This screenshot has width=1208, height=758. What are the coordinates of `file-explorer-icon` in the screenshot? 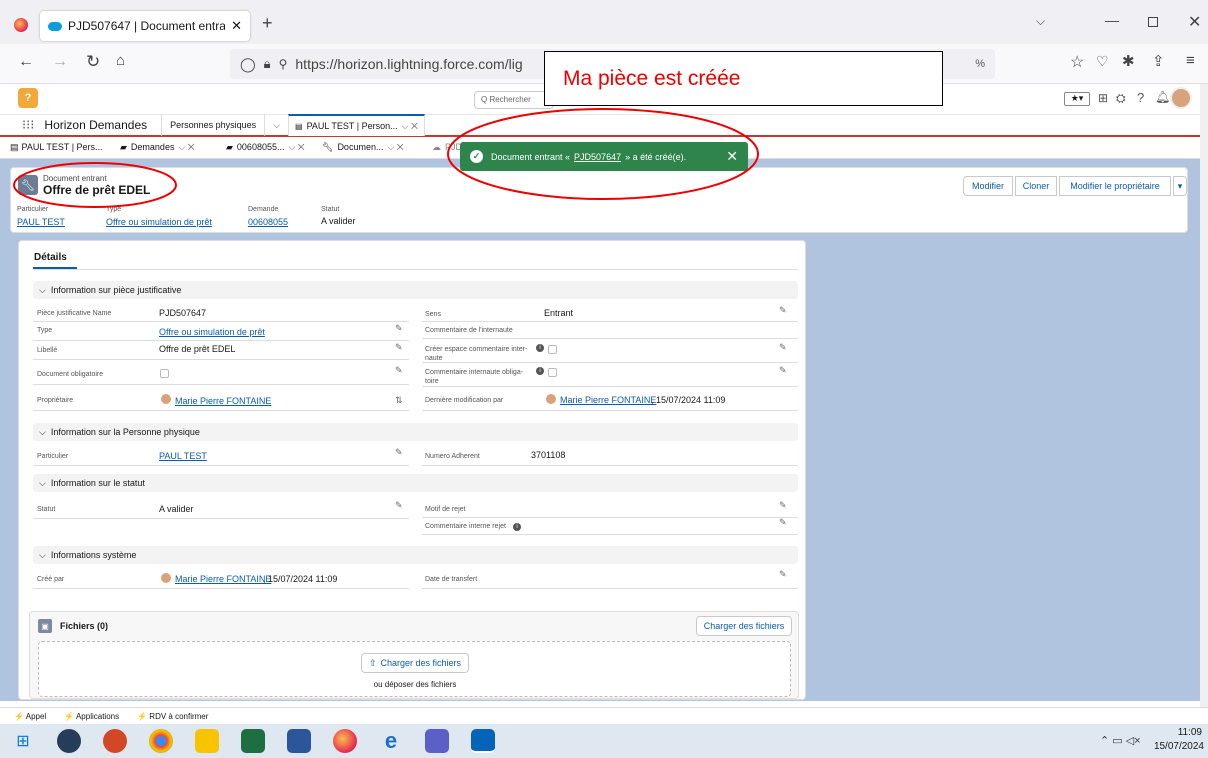 It's located at (207, 741).